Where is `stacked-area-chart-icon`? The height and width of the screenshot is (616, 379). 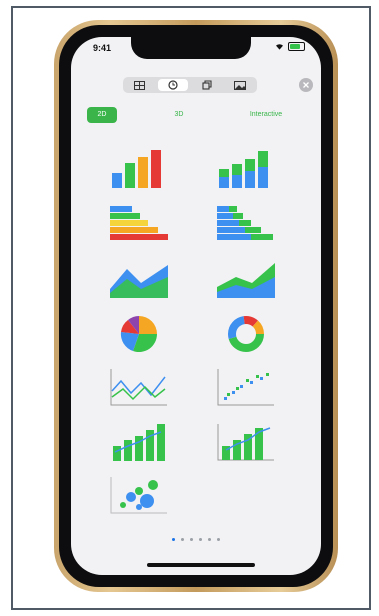 stacked-area-chart-icon is located at coordinates (246, 279).